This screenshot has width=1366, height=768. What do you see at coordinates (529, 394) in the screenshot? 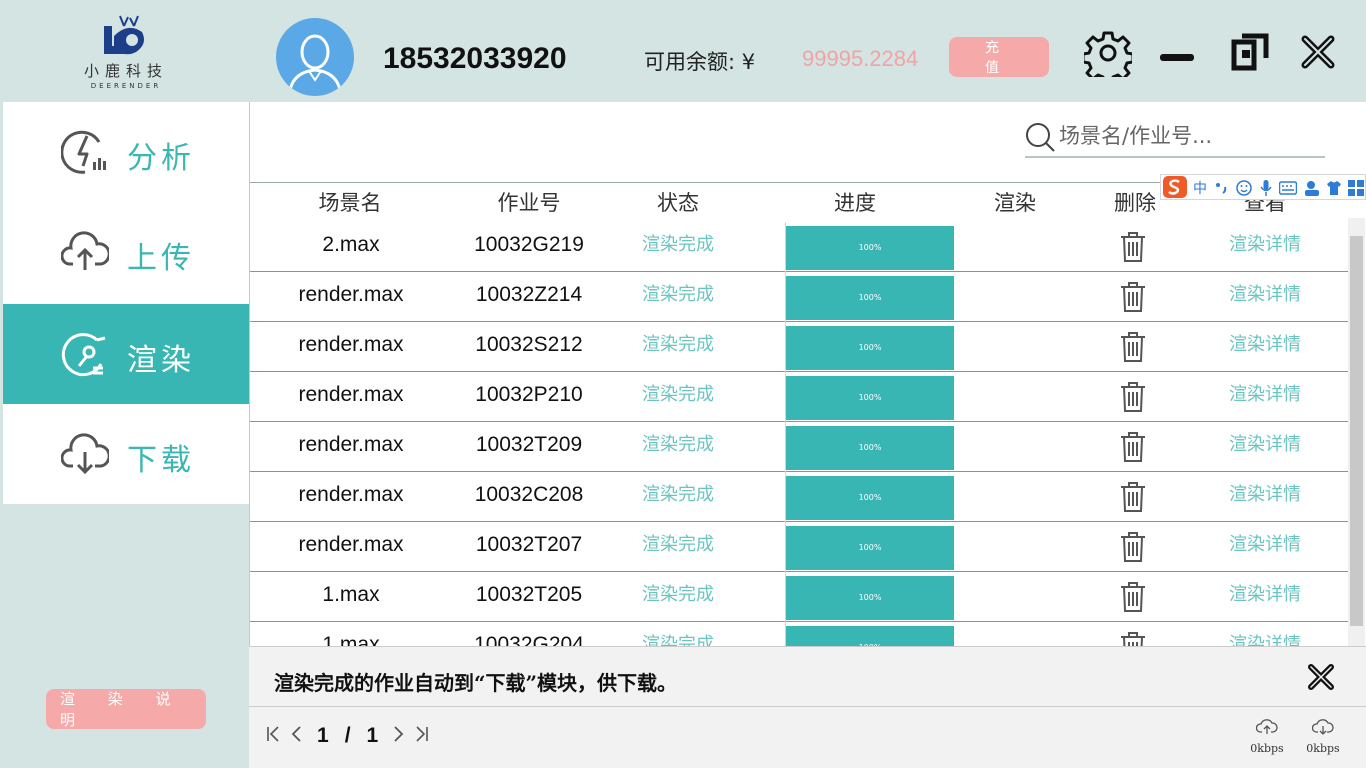
I see `job-number-cell: 10032P210` at bounding box center [529, 394].